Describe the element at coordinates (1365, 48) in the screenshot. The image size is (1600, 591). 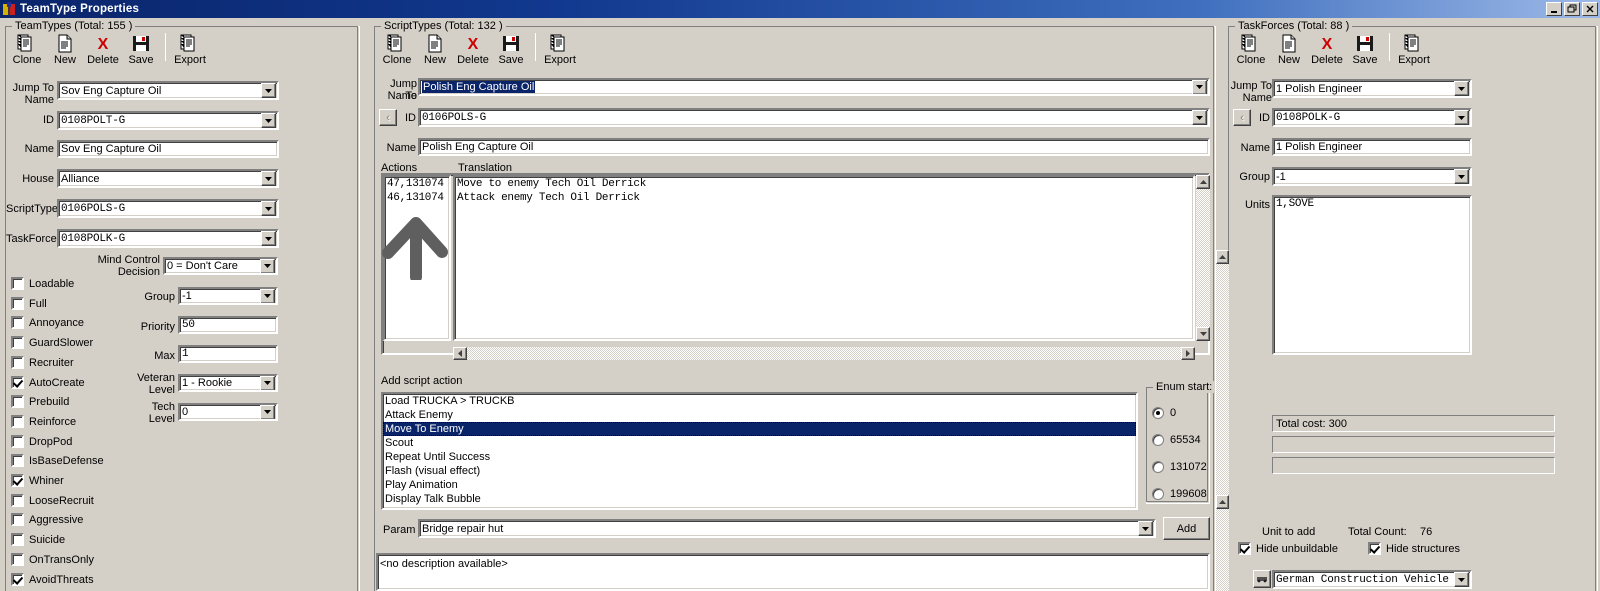
I see `tf-save-button: Save` at that location.